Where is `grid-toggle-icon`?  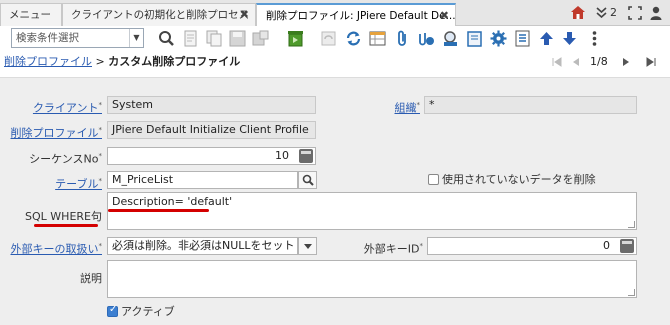
grid-toggle-icon is located at coordinates (377, 38).